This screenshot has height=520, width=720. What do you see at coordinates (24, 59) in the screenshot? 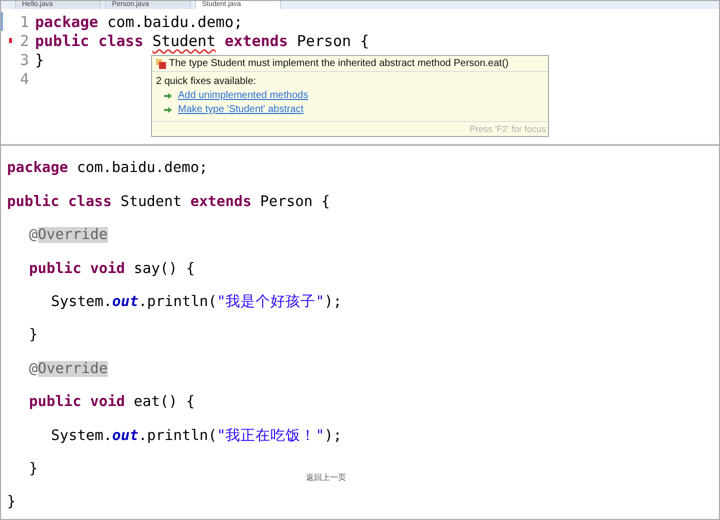
I see `line-number: 3` at bounding box center [24, 59].